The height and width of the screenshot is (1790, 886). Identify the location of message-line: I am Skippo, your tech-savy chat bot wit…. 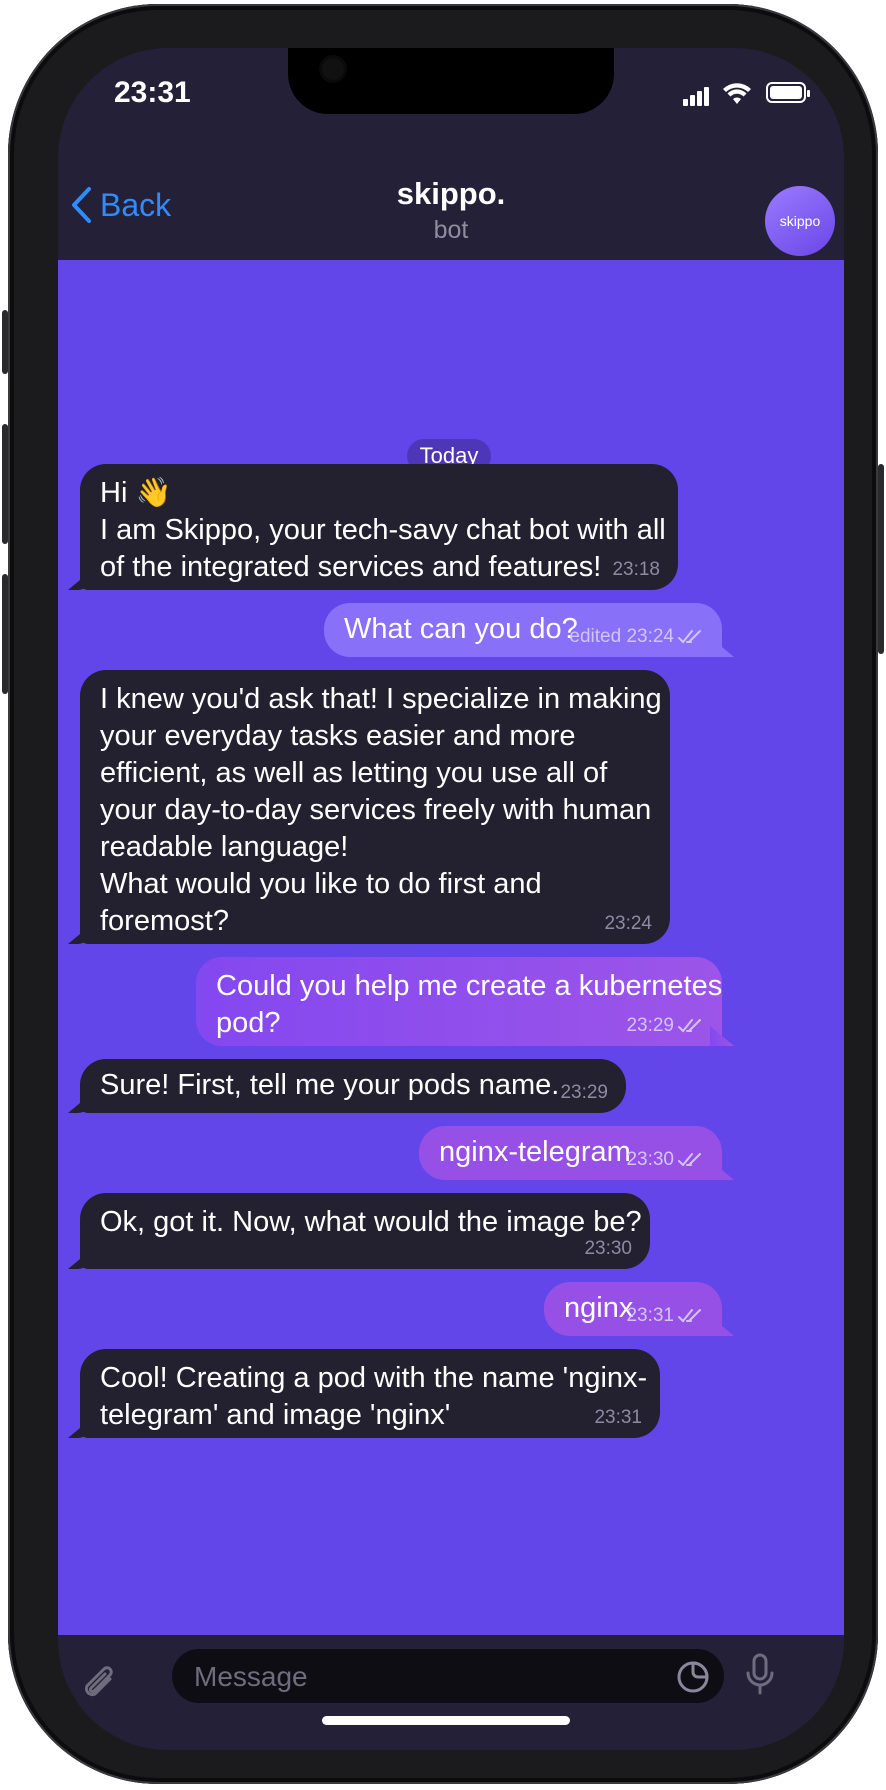
(383, 530).